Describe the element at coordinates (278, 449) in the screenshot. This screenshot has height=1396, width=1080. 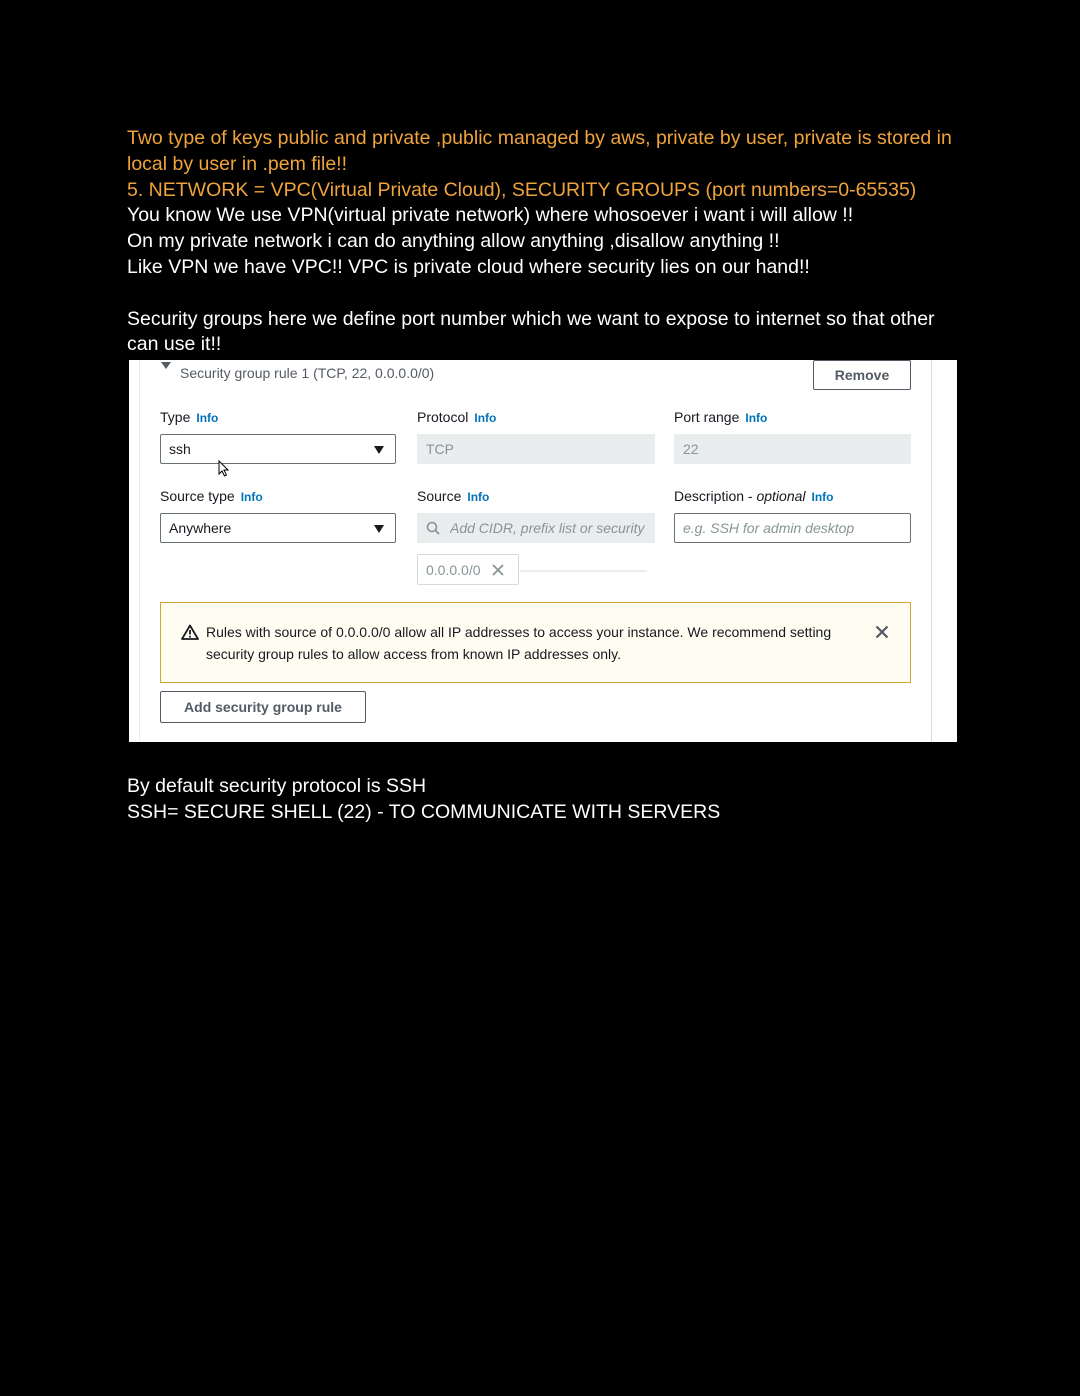
I see `type-select: ssh` at that location.